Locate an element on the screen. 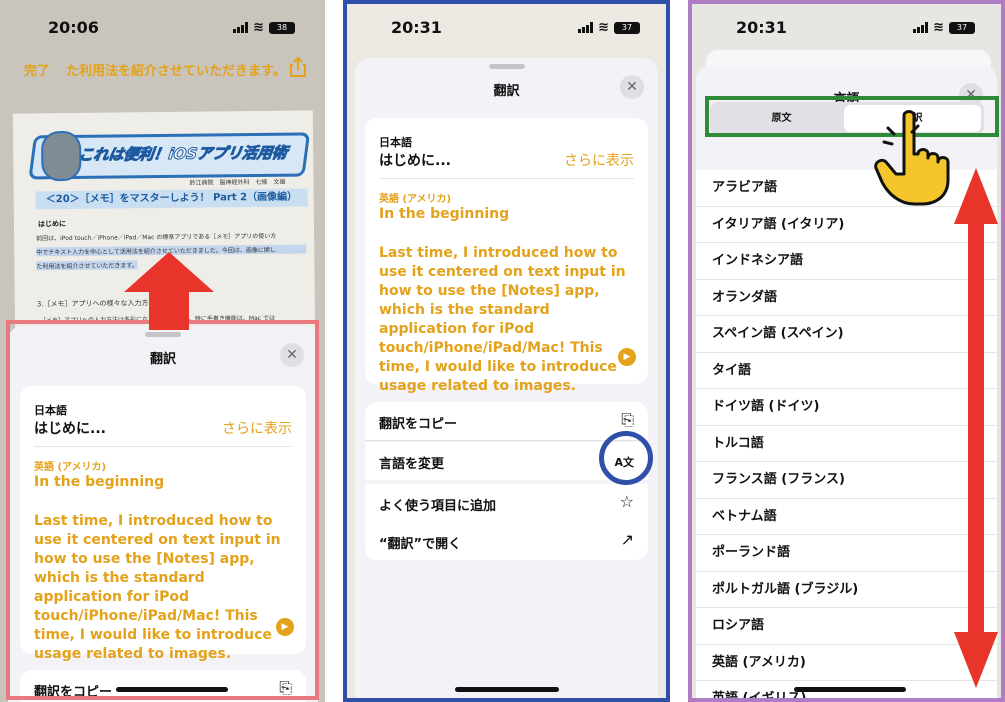 Image resolution: width=1005 pixels, height=702 pixels. done-button: 完了 is located at coordinates (37, 69).